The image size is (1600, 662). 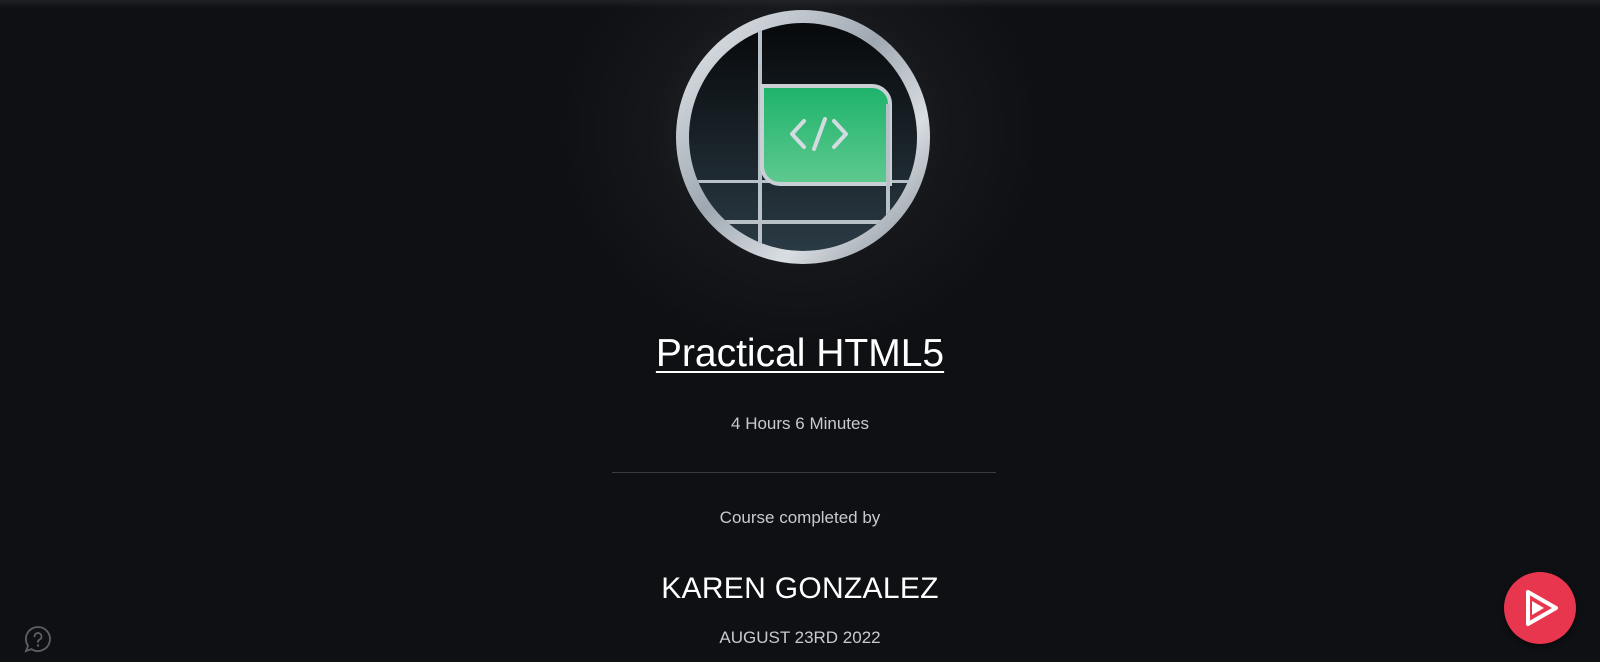 I want to click on course-badge-icon, so click(x=803, y=137).